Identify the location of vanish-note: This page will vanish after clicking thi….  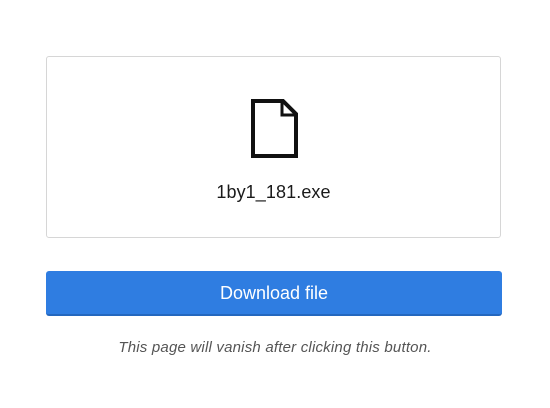
(275, 347).